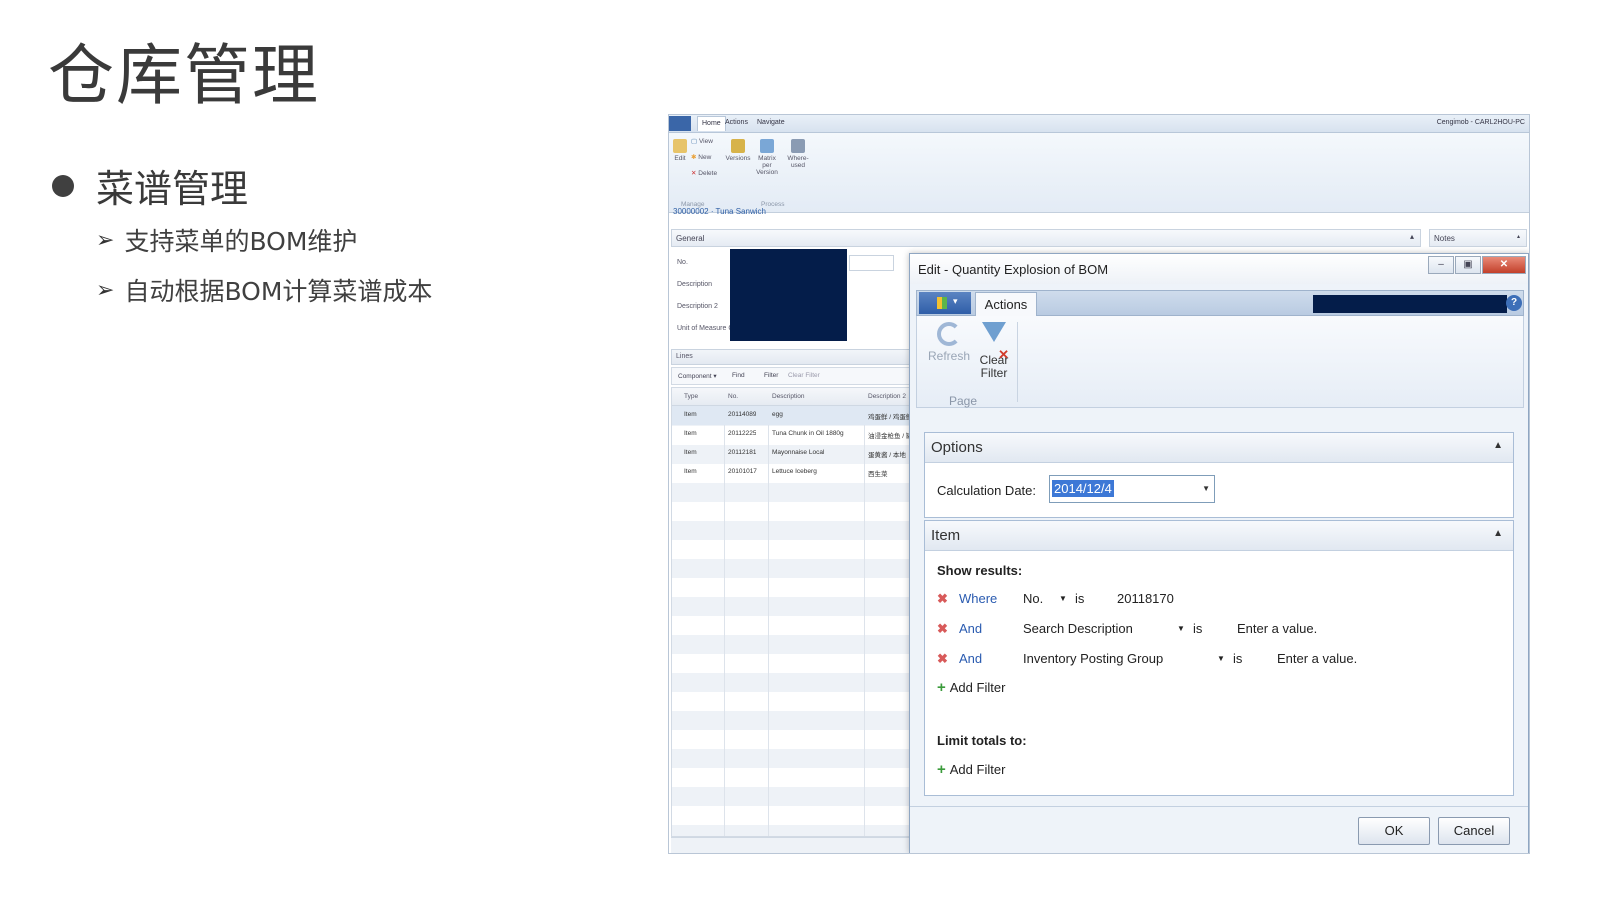  I want to click on bullet-item: 菜谱管理, so click(150, 185).